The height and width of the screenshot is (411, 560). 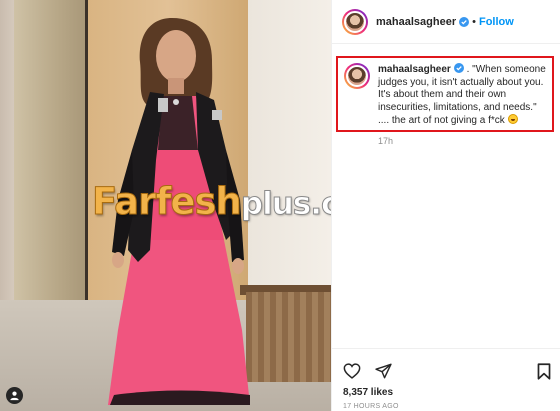 I want to click on user-tag-icon, so click(x=14, y=395).